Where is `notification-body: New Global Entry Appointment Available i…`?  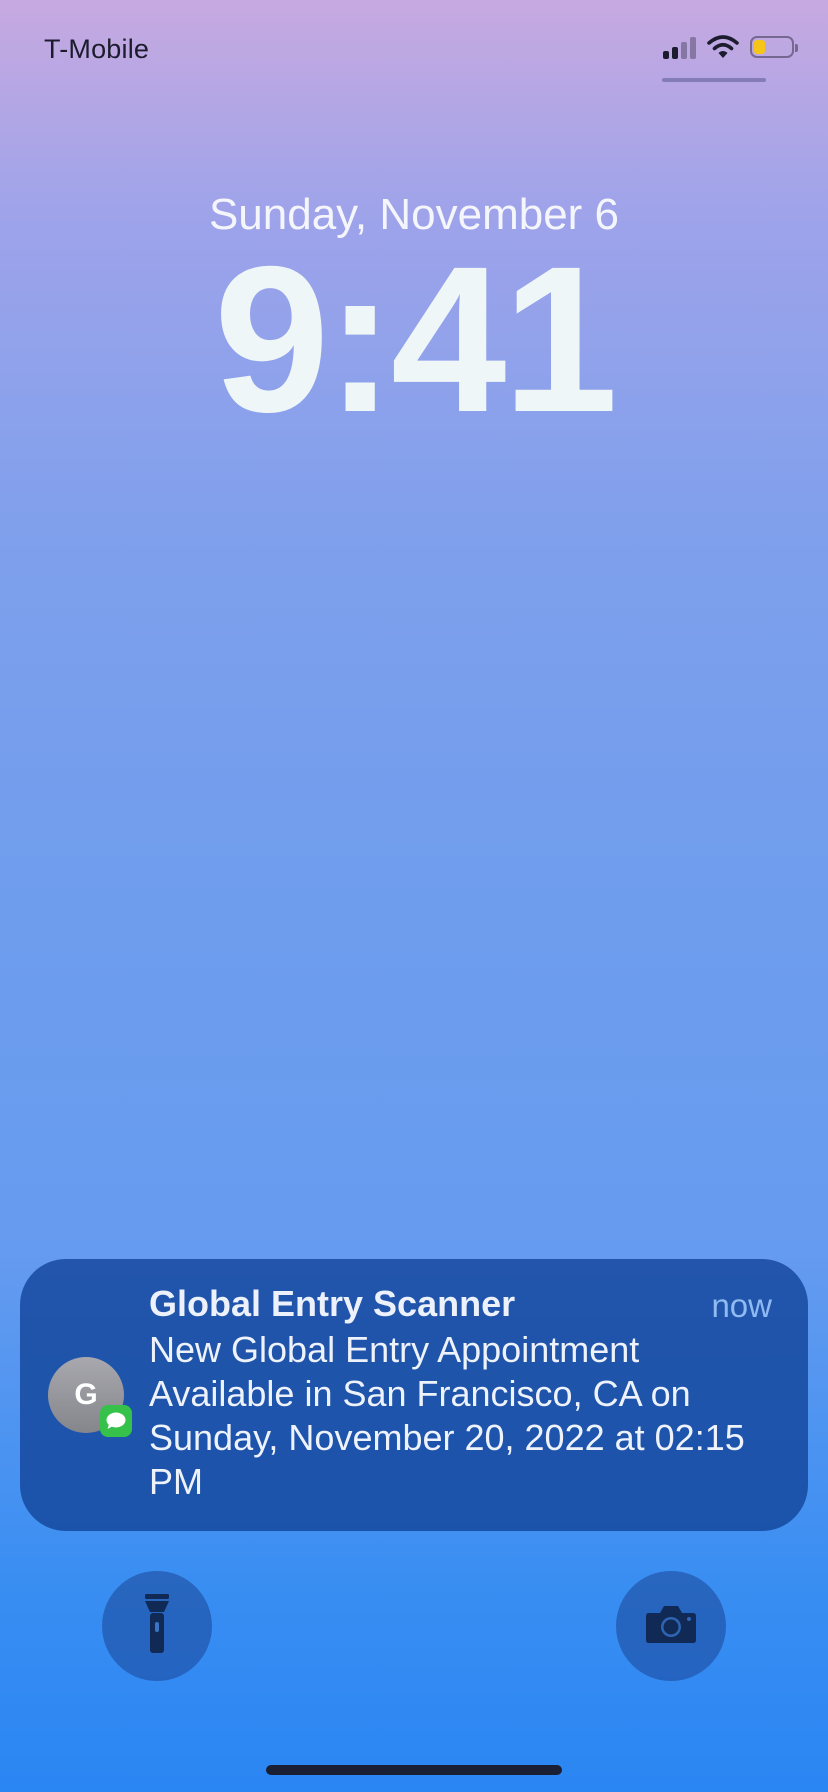
notification-body: New Global Entry Appointment Available i… is located at coordinates (447, 1415).